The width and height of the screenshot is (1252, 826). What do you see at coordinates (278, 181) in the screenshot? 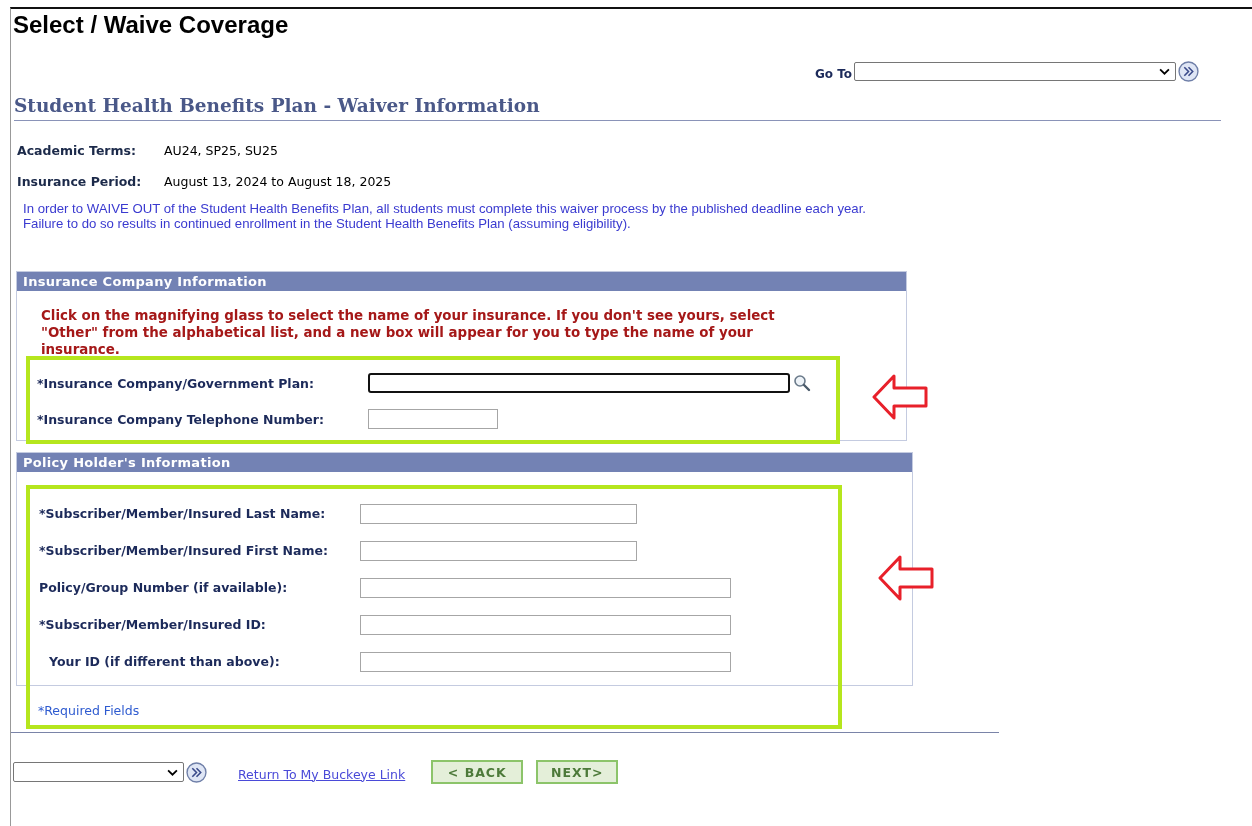
I see `info-value: August 13, 2024 to August 18, 2025` at bounding box center [278, 181].